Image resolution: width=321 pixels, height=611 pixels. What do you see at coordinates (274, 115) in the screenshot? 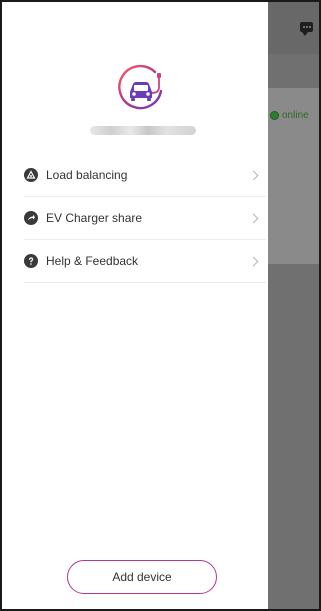
I see `online-status-dot-icon` at bounding box center [274, 115].